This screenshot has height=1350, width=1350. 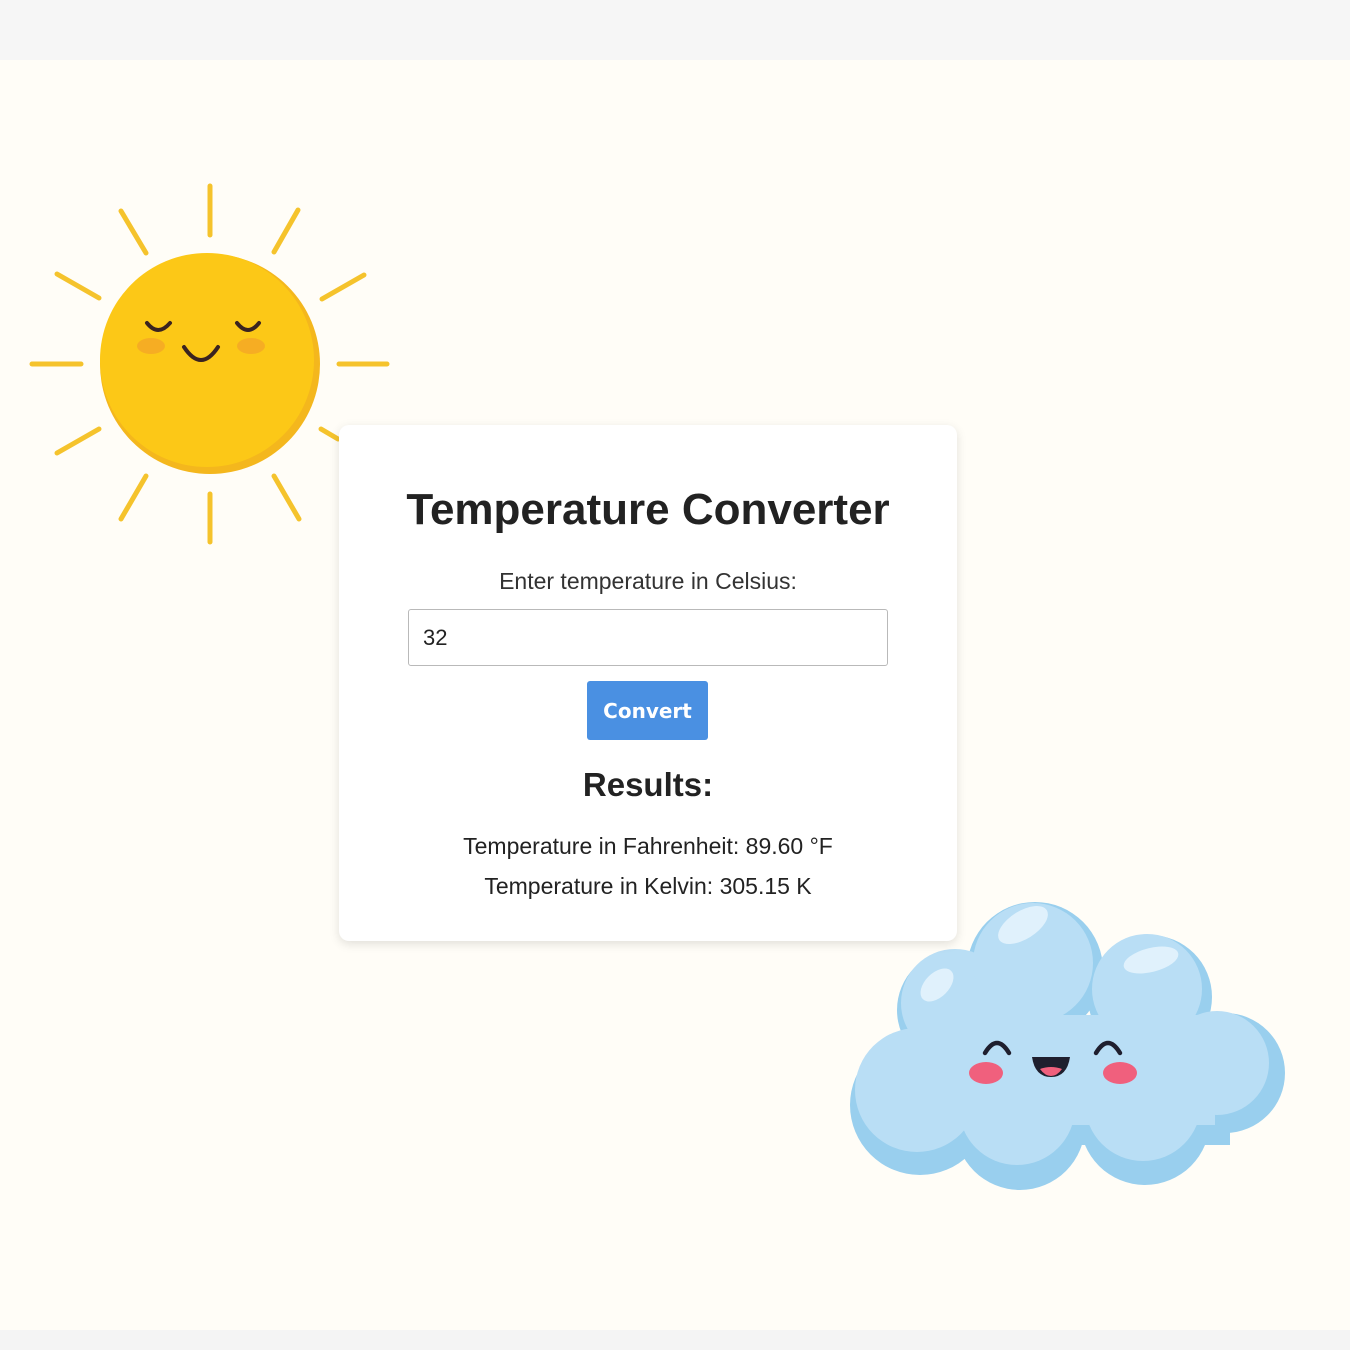 I want to click on celsius-input, so click(x=648, y=637).